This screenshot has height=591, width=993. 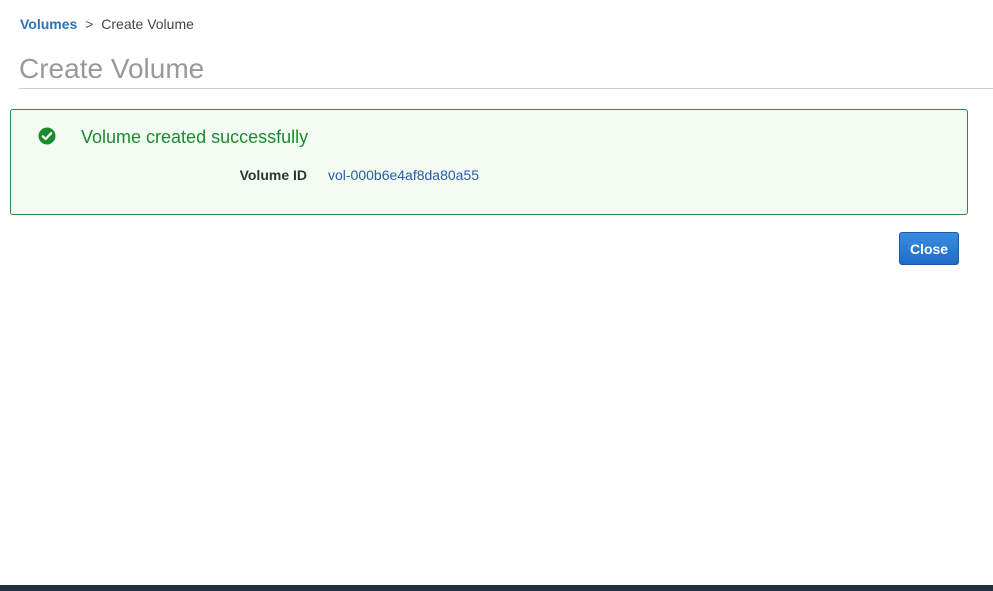 What do you see at coordinates (496, 588) in the screenshot?
I see `footer-bar` at bounding box center [496, 588].